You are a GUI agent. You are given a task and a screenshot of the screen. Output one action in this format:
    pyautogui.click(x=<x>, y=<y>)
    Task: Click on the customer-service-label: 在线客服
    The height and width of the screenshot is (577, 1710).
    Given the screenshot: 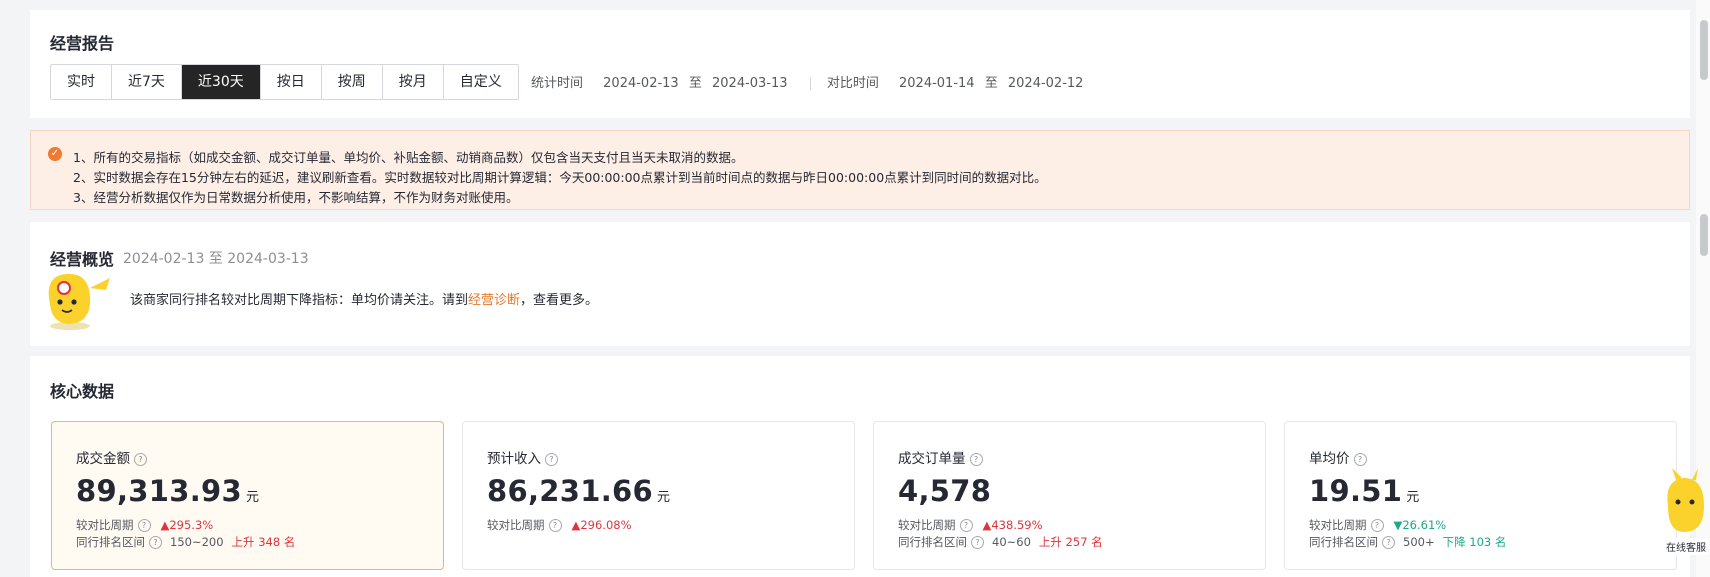 What is the action you would take?
    pyautogui.click(x=1686, y=546)
    